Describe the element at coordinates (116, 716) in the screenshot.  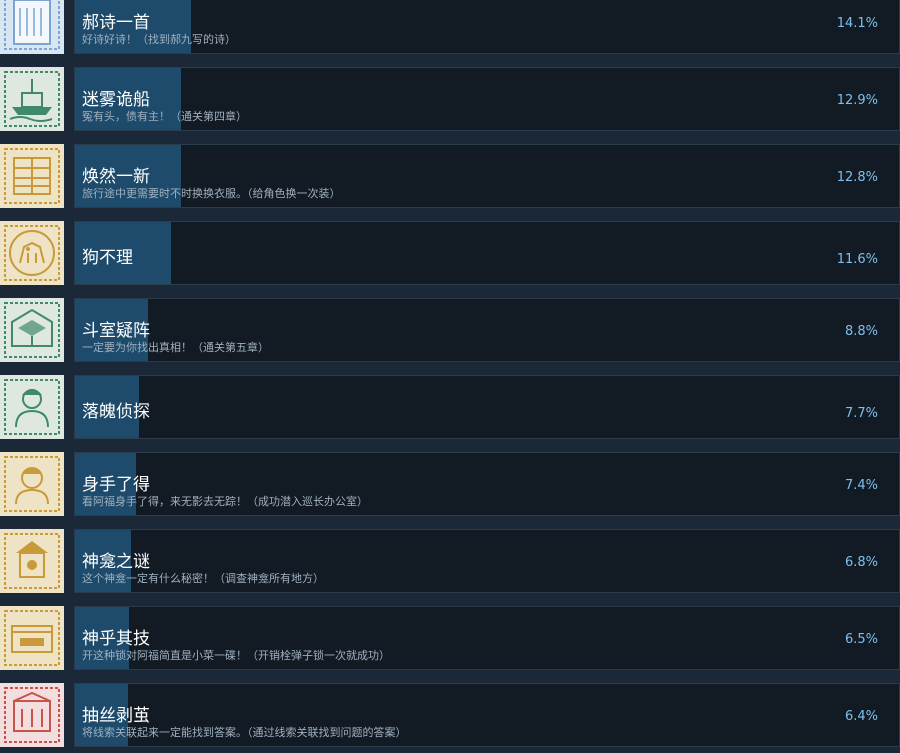
I see `achievement-title: 抽丝剥茧` at that location.